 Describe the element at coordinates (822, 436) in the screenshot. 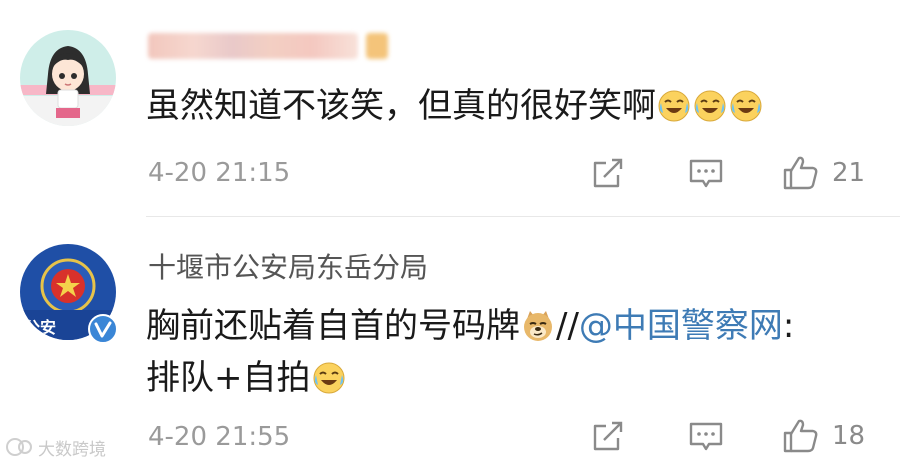

I see `like-button: 18` at that location.